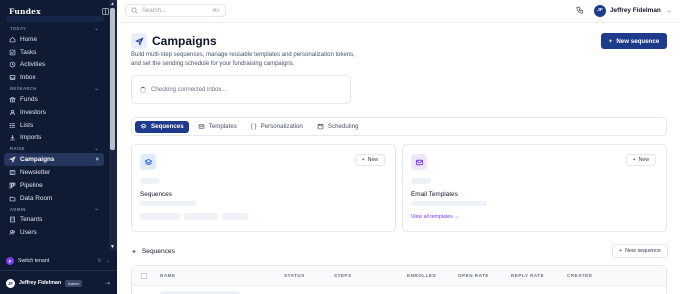 The height and width of the screenshot is (294, 680). What do you see at coordinates (31, 220) in the screenshot?
I see `sidebar-item-label: Tenants` at bounding box center [31, 220].